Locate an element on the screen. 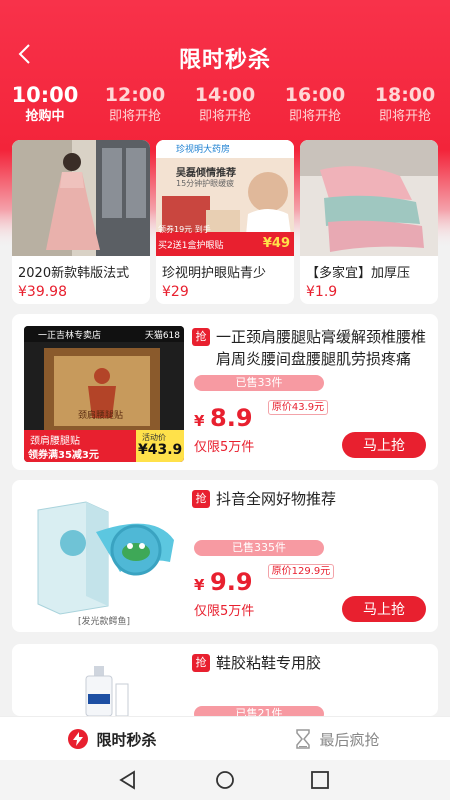 This screenshot has width=450, height=800. time-slot-time: 18:00 is located at coordinates (405, 95).